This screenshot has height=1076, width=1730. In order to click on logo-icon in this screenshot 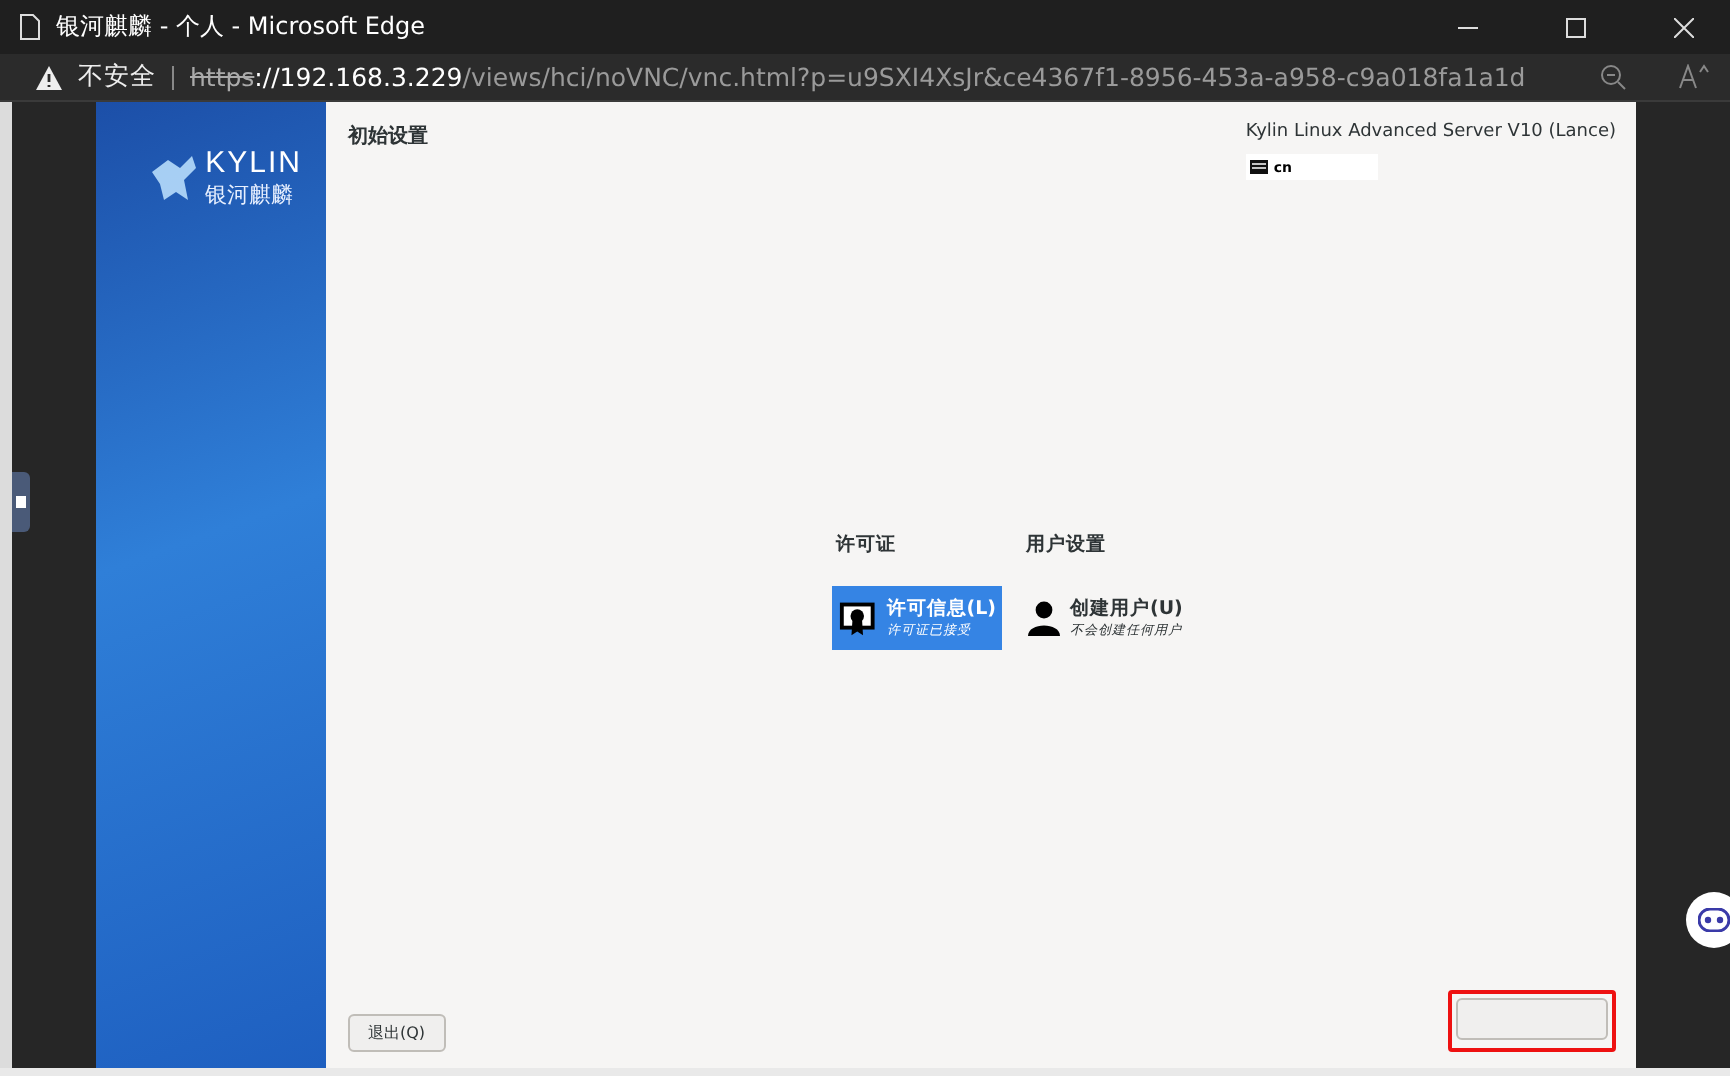, I will do `click(173, 178)`.